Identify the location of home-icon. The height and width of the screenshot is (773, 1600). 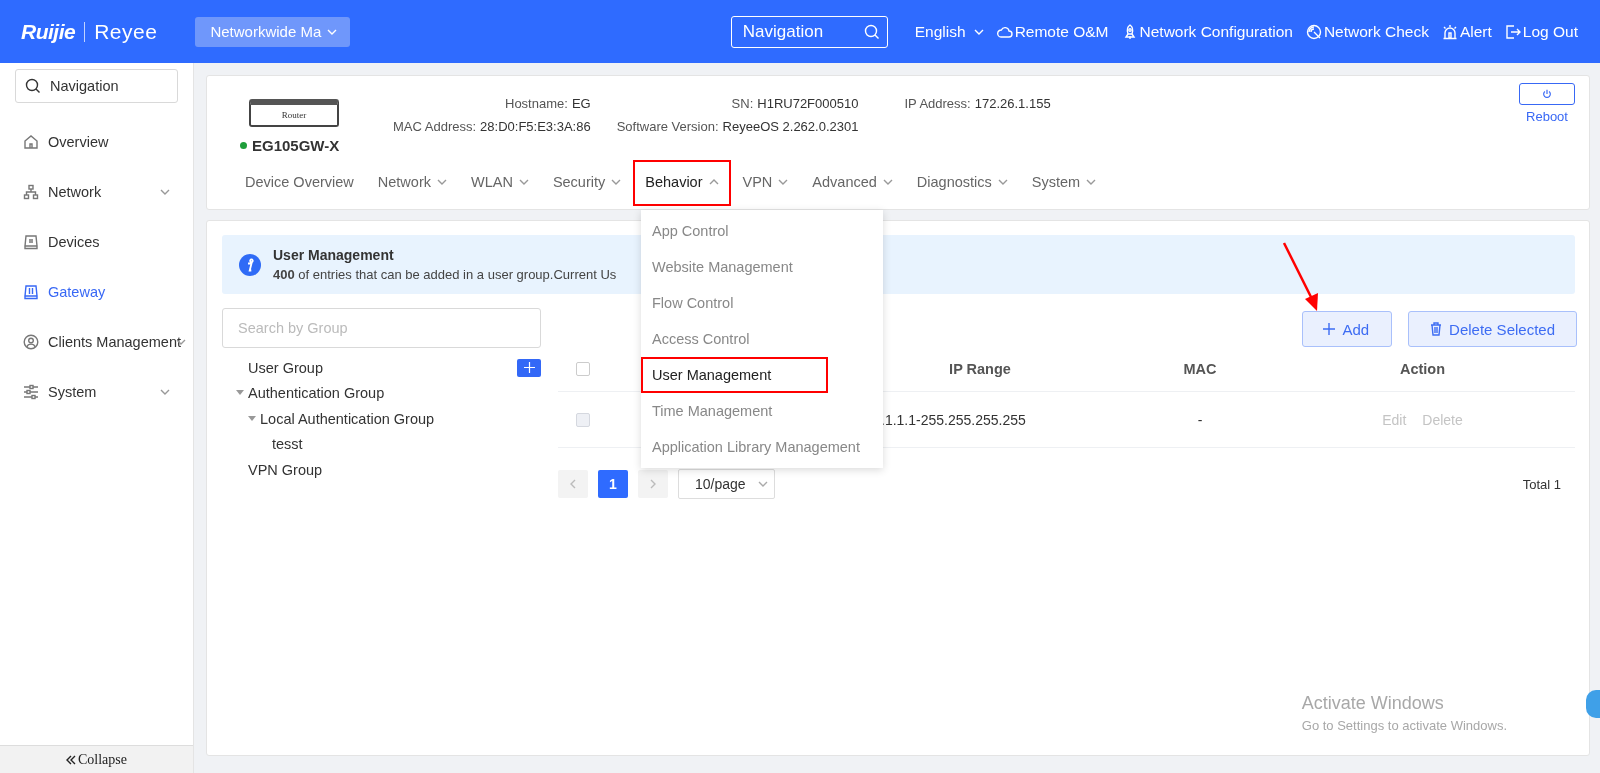
(31, 142).